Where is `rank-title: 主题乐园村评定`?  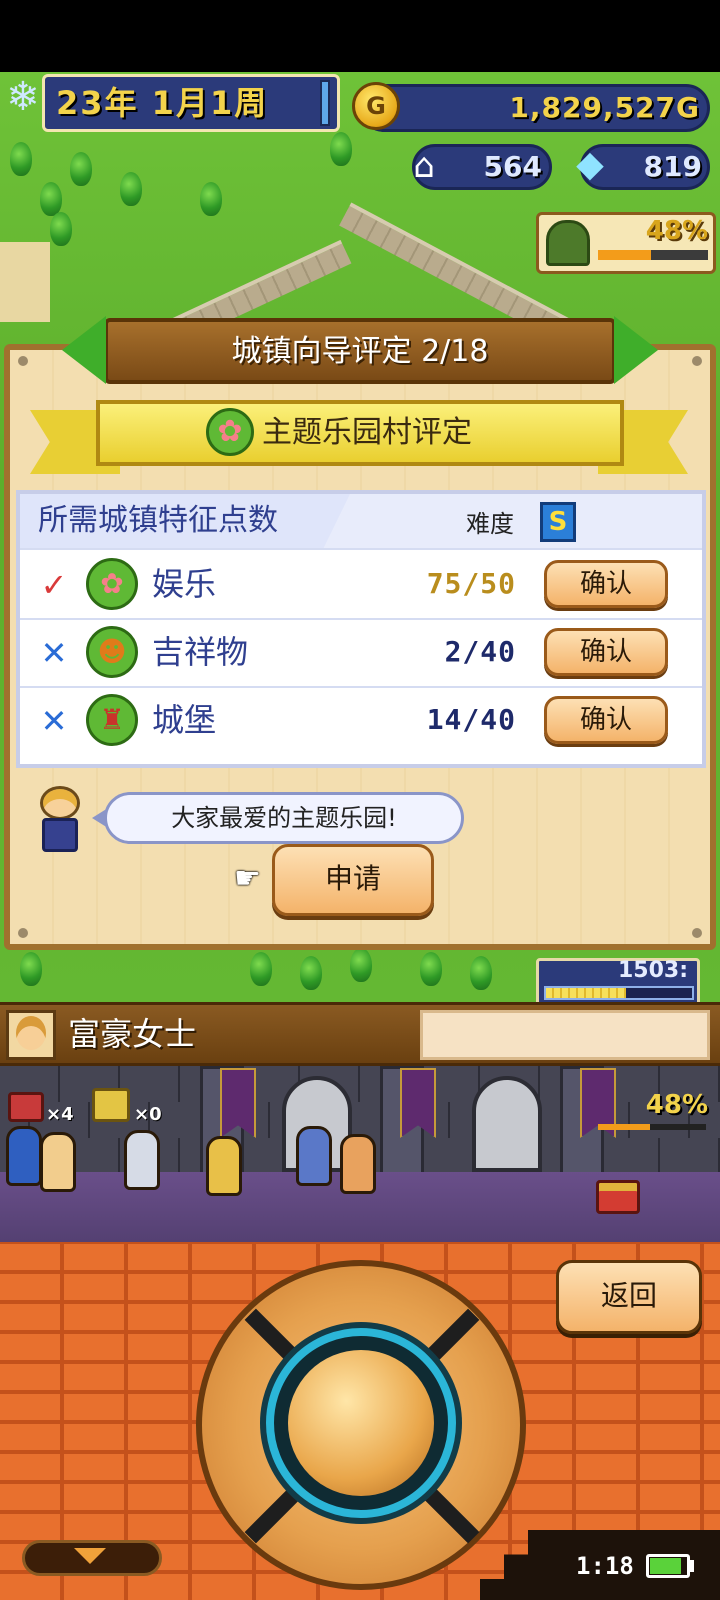
rank-title: 主题乐园村评定 is located at coordinates (367, 432).